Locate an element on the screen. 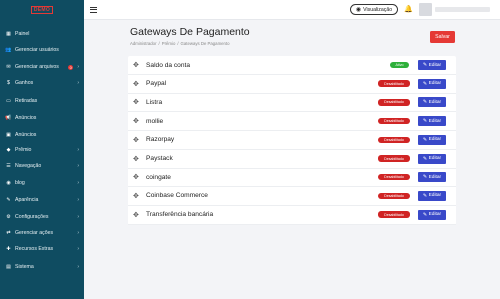  sidebar-item: ✉ Gerenciar arquivos 0 › is located at coordinates (42, 67).